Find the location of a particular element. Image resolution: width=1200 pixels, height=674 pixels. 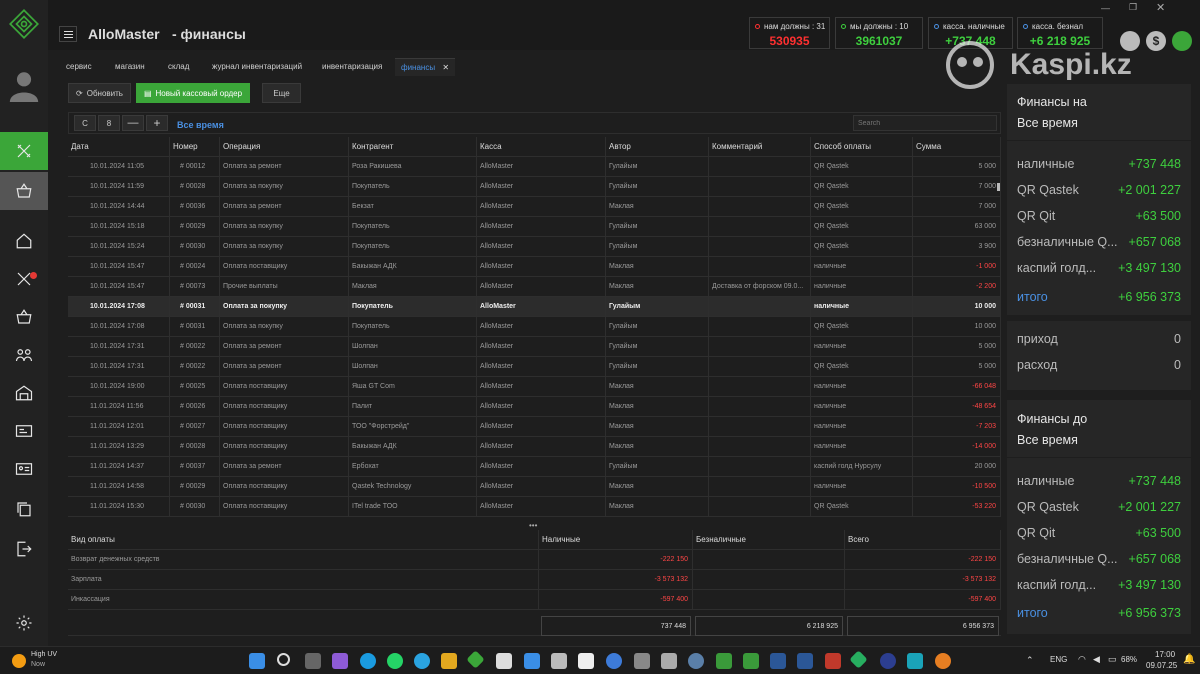

column-header: Дата is located at coordinates (119, 147).